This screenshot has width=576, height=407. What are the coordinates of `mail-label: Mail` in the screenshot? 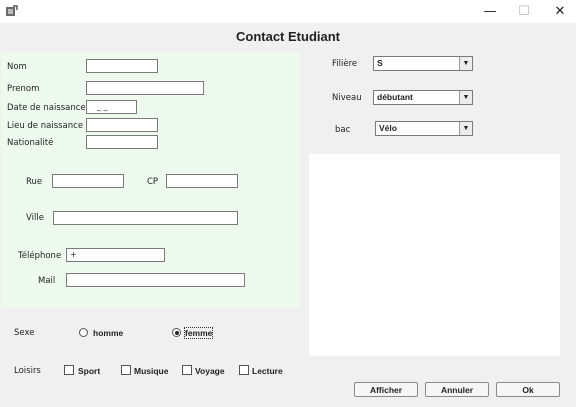 It's located at (47, 281).